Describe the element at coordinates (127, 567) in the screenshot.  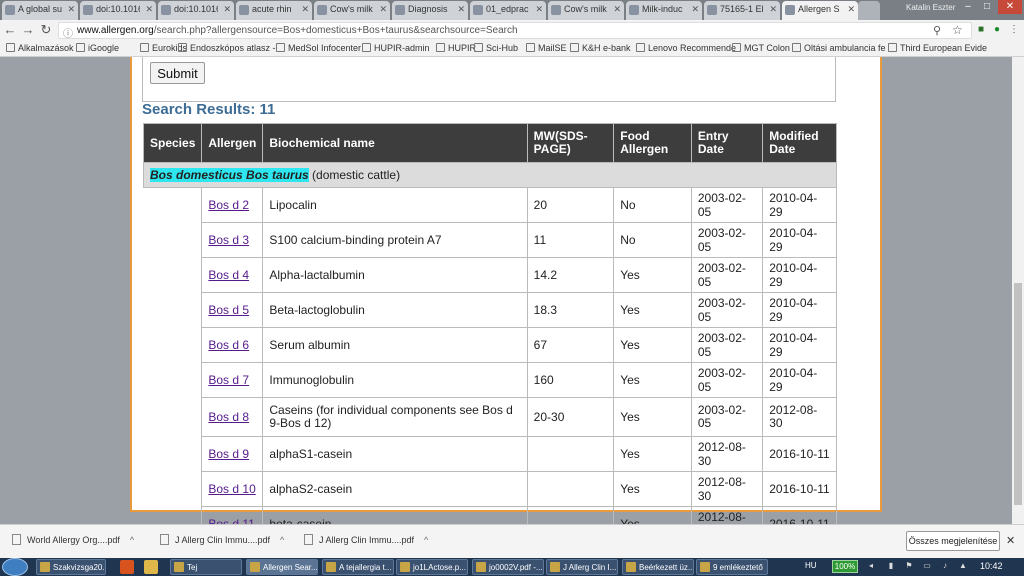
I see `explorer-quick-icon` at that location.